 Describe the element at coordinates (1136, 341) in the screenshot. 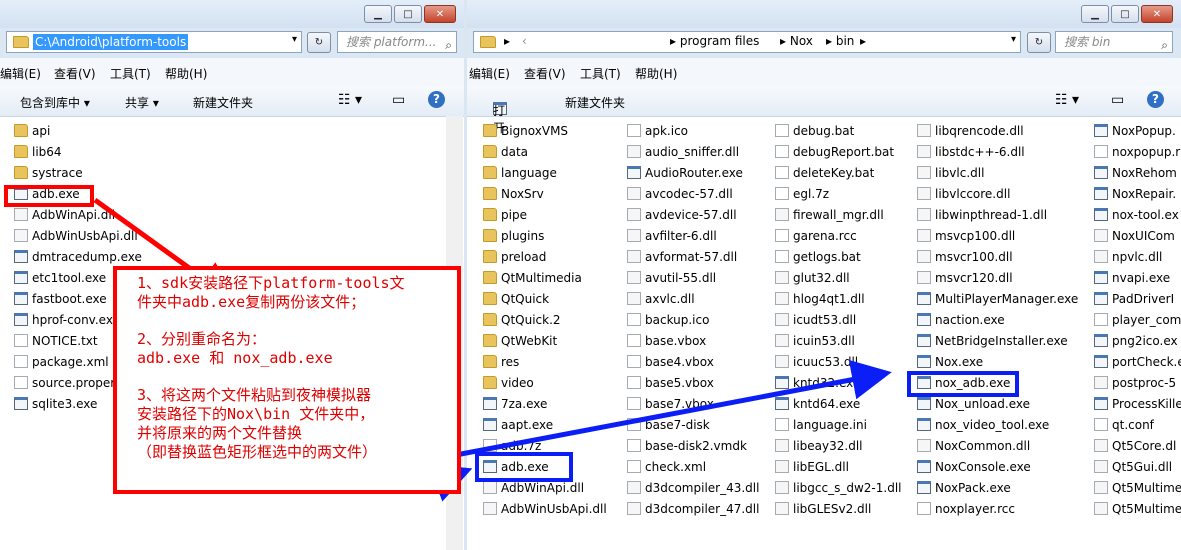

I see `file-item: png2ico.ex` at that location.